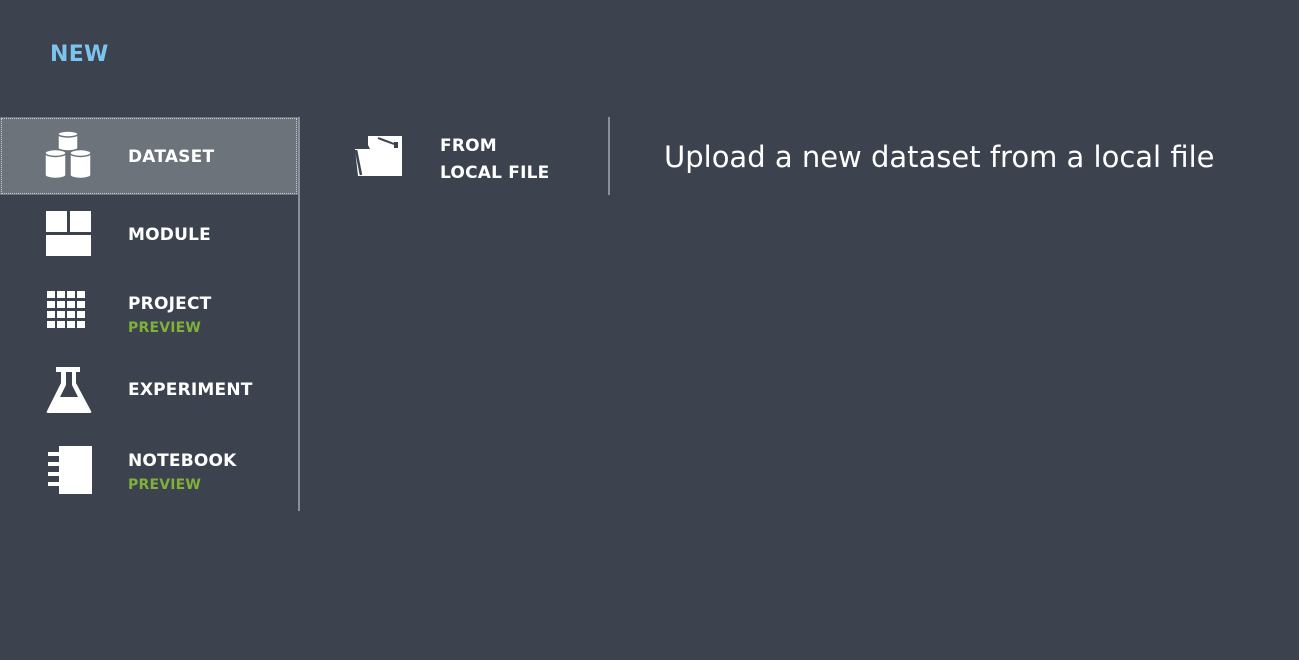 The image size is (1299, 660). I want to click on menu-item-dataset: DATASET, so click(149, 156).